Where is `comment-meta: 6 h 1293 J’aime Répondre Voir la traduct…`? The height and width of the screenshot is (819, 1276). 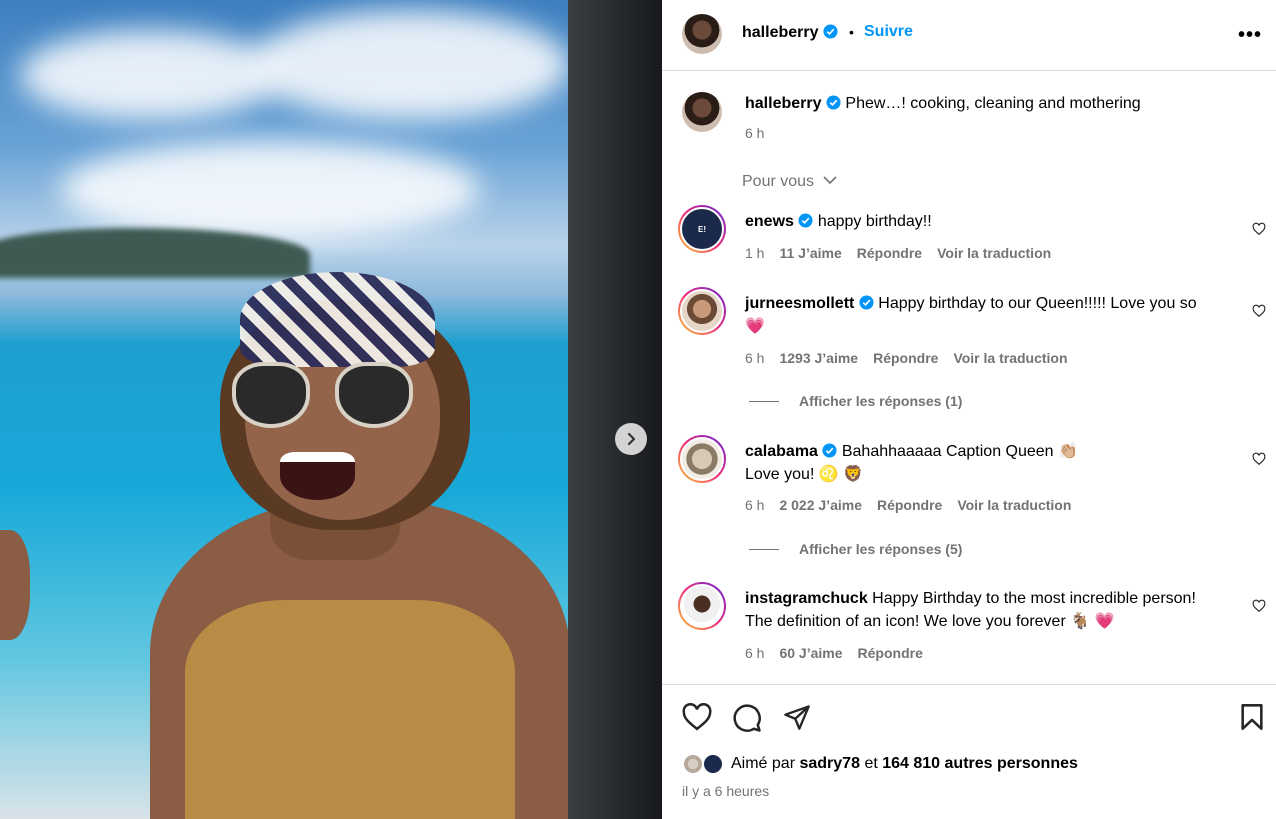
comment-meta: 6 h 1293 J’aime Répondre Voir la traduct… is located at coordinates (906, 358).